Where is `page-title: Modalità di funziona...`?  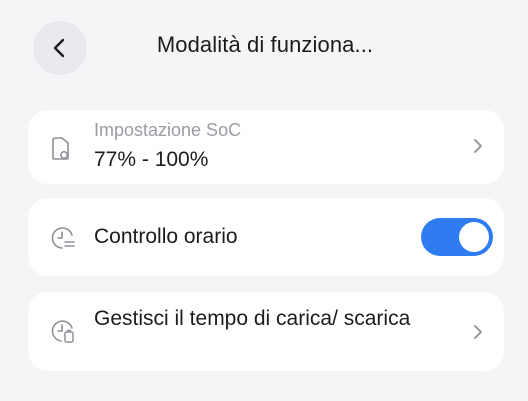
page-title: Modalità di funziona... is located at coordinates (265, 44).